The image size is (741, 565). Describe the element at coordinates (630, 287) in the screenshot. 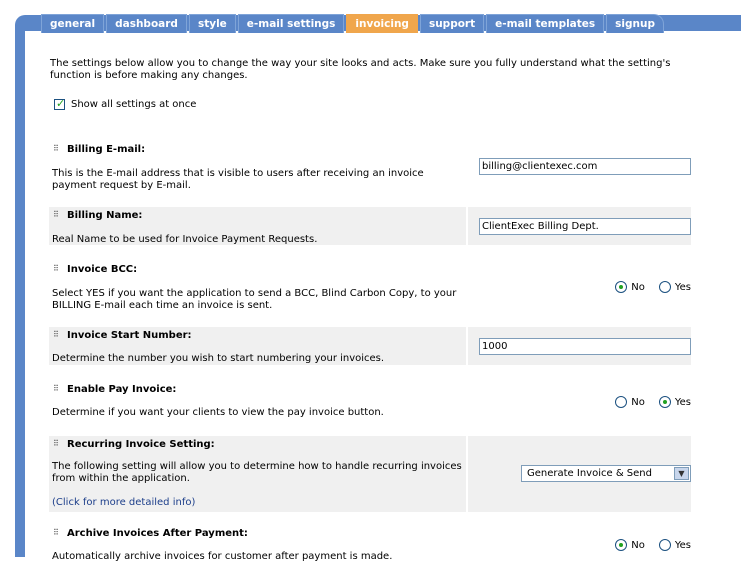

I see `invoice-bcc-no: No` at that location.